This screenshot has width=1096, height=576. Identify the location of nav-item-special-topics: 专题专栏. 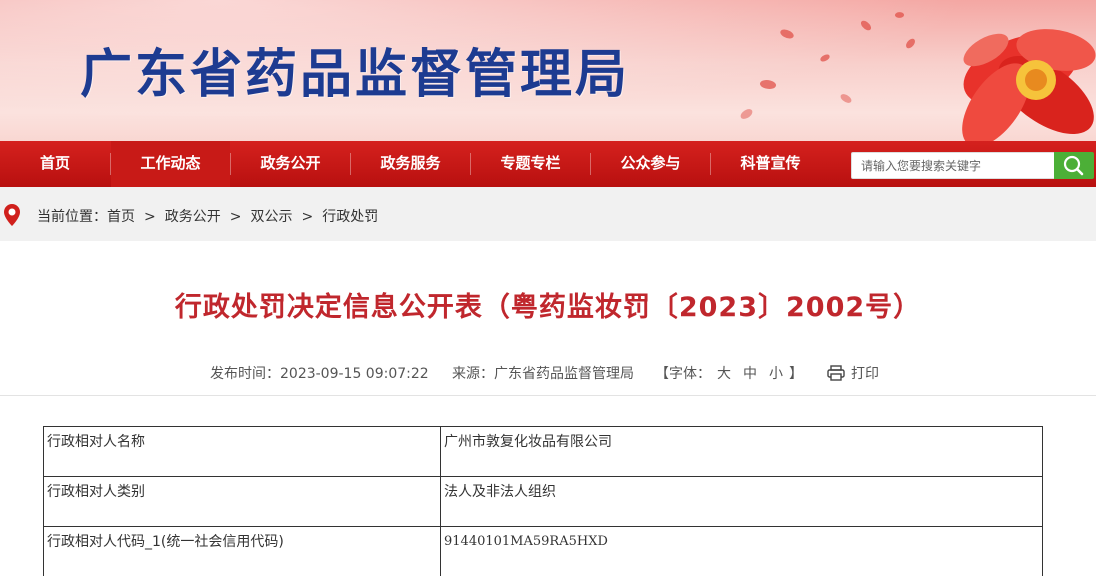
(530, 164).